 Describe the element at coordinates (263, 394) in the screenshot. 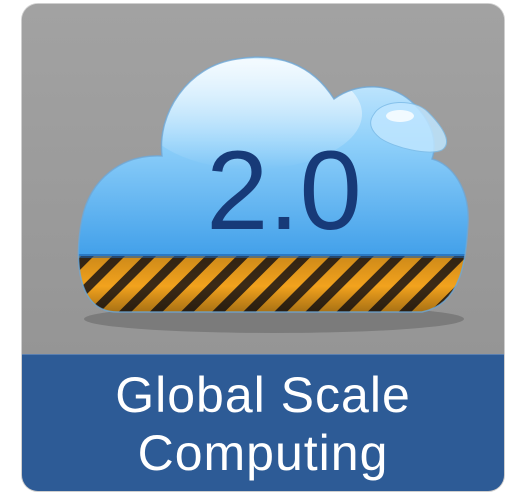

I see `caption-line-1: Global Scale` at that location.